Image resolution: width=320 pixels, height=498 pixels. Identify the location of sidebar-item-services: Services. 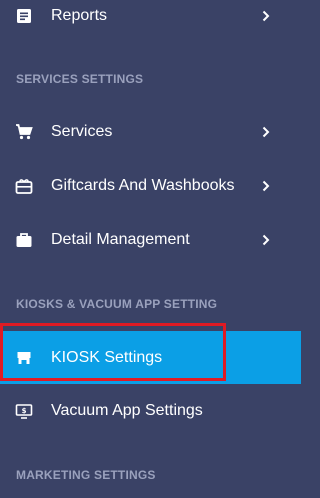
(150, 132).